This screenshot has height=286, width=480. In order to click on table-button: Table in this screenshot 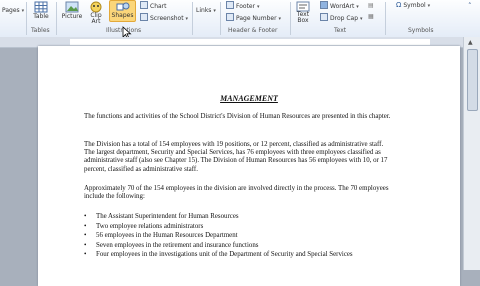, I will do `click(41, 10)`.